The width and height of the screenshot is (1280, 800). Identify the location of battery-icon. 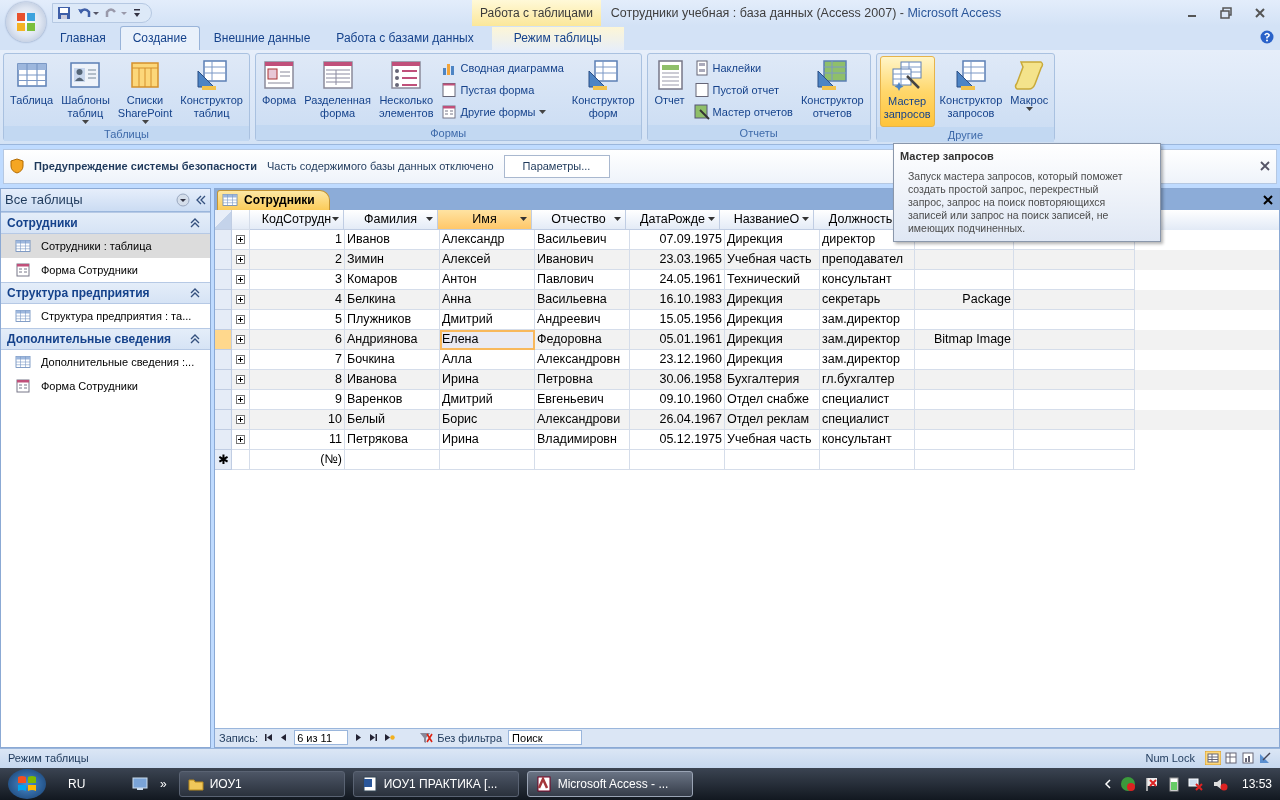
(1173, 784).